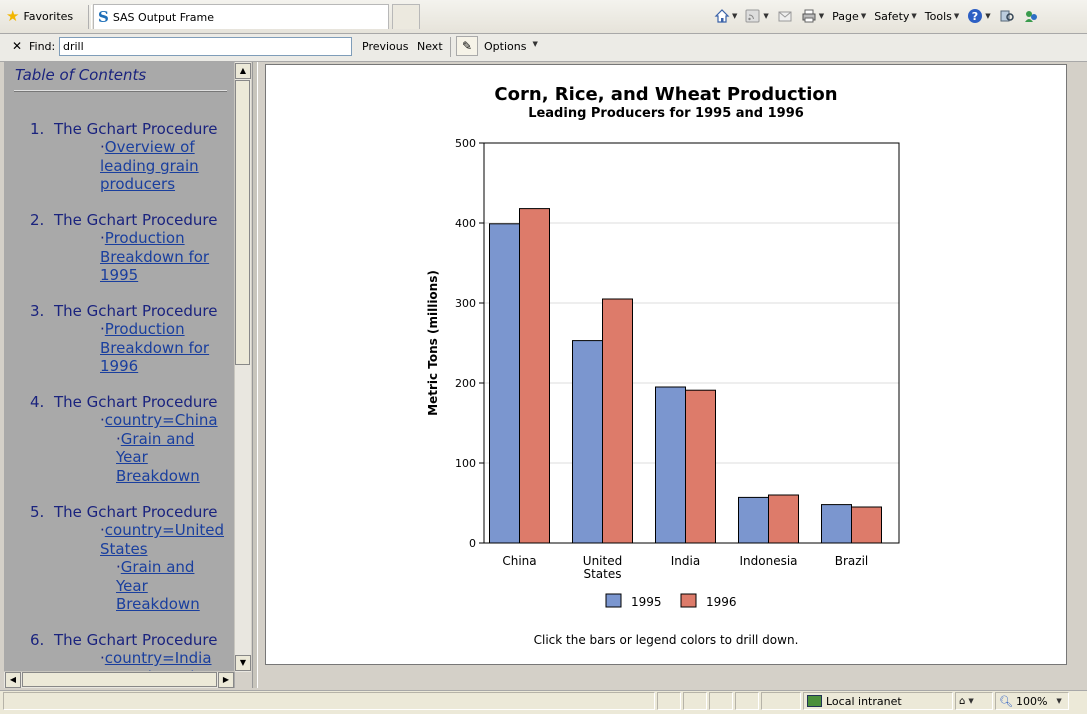 This screenshot has width=1087, height=714. What do you see at coordinates (722, 16) in the screenshot?
I see `home-icon` at bounding box center [722, 16].